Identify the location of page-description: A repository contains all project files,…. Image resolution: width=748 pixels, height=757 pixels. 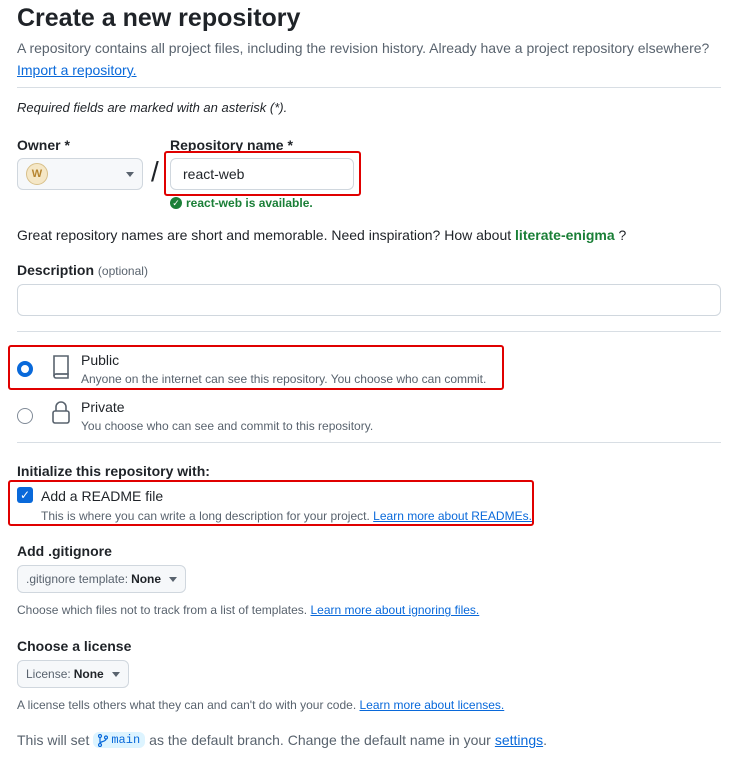
(363, 48).